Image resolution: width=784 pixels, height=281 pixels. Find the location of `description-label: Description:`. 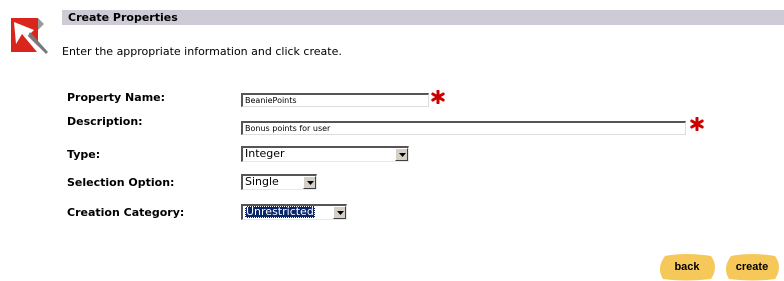

description-label: Description: is located at coordinates (105, 121).